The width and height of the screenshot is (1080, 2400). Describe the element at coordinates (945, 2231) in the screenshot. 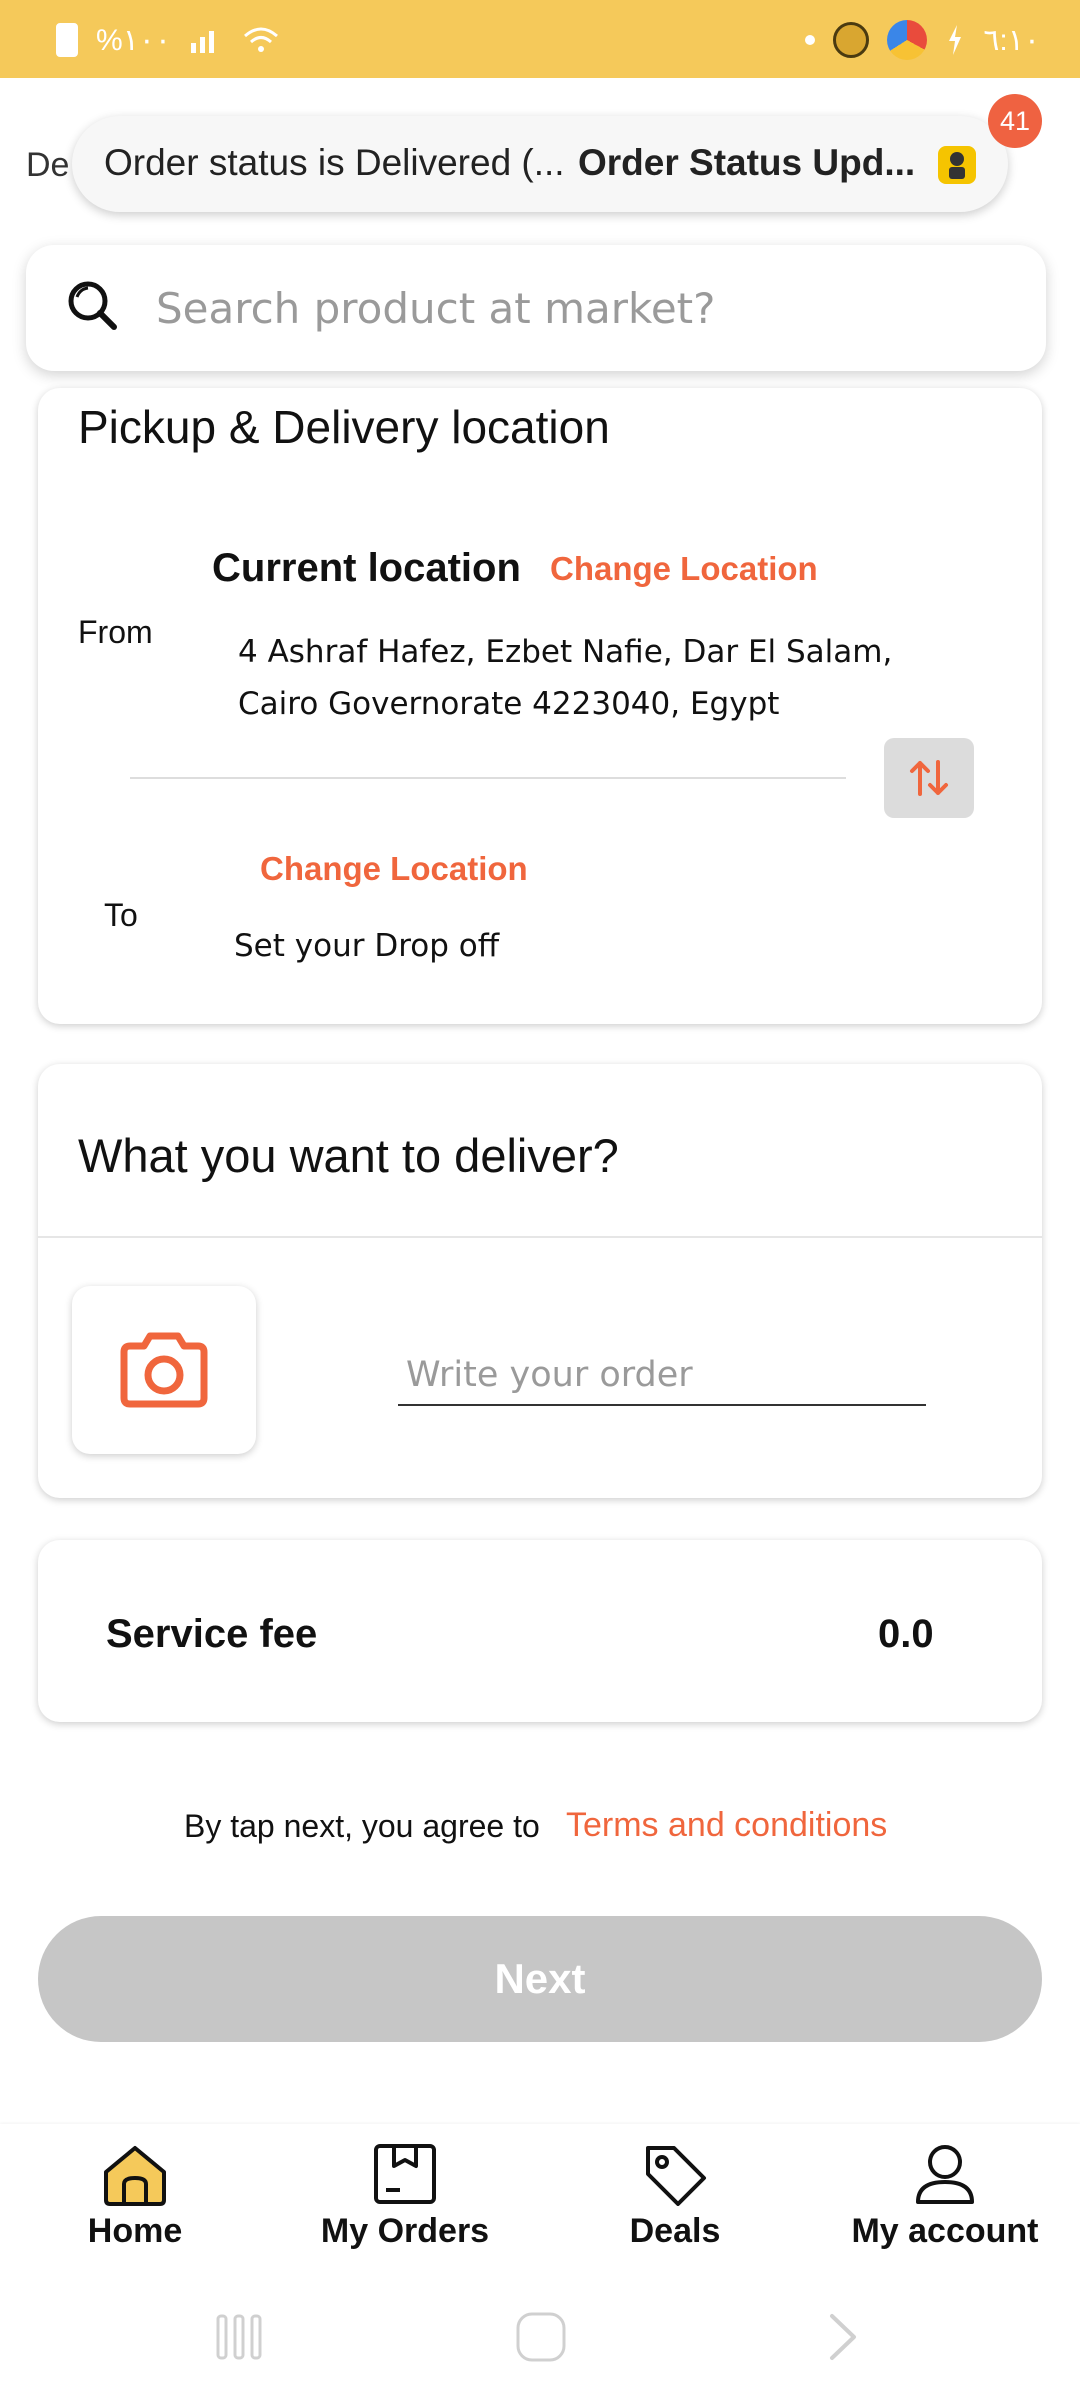

I see `nav-my-account-label: My account` at that location.